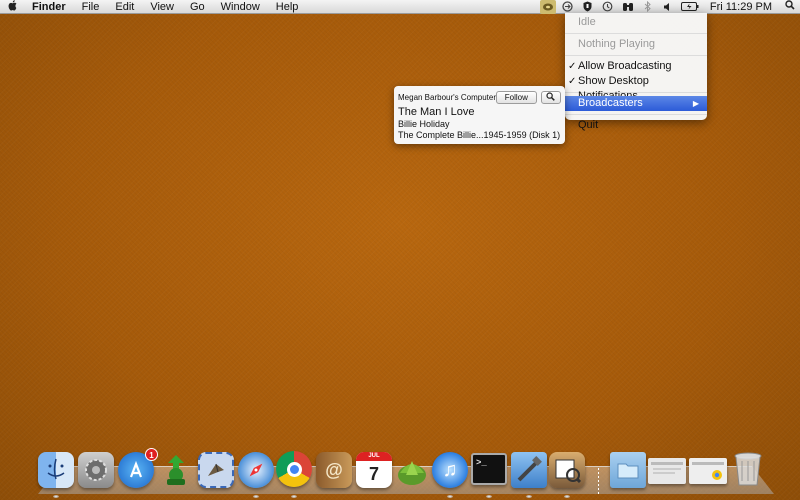 The height and width of the screenshot is (500, 800). I want to click on artist-name: Billie Holiday, so click(424, 124).